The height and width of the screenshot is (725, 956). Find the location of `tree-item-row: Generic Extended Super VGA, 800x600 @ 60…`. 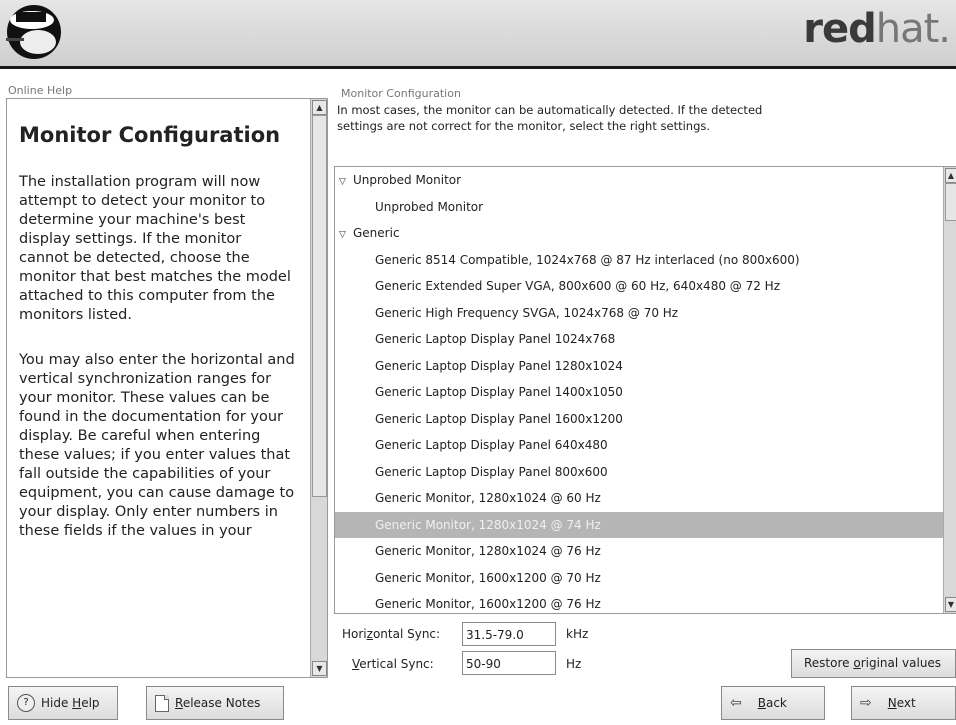

tree-item-row: Generic Extended Super VGA, 800x600 @ 60… is located at coordinates (639, 286).